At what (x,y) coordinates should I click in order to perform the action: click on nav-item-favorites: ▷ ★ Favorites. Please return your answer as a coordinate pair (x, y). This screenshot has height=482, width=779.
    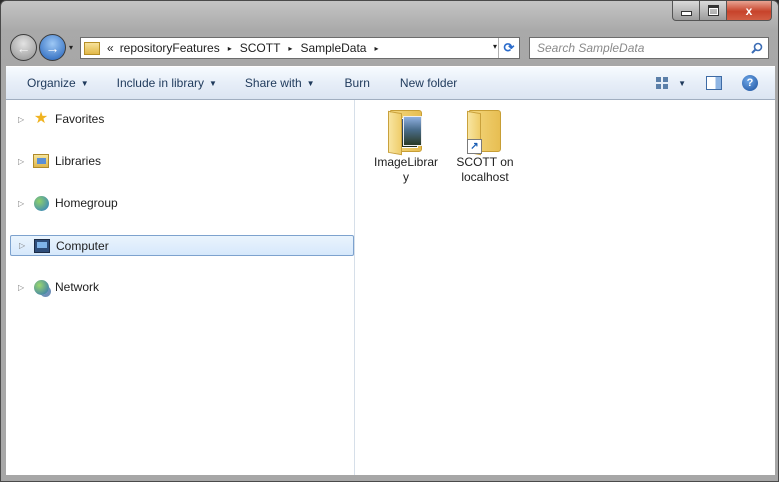
    Looking at the image, I should click on (181, 119).